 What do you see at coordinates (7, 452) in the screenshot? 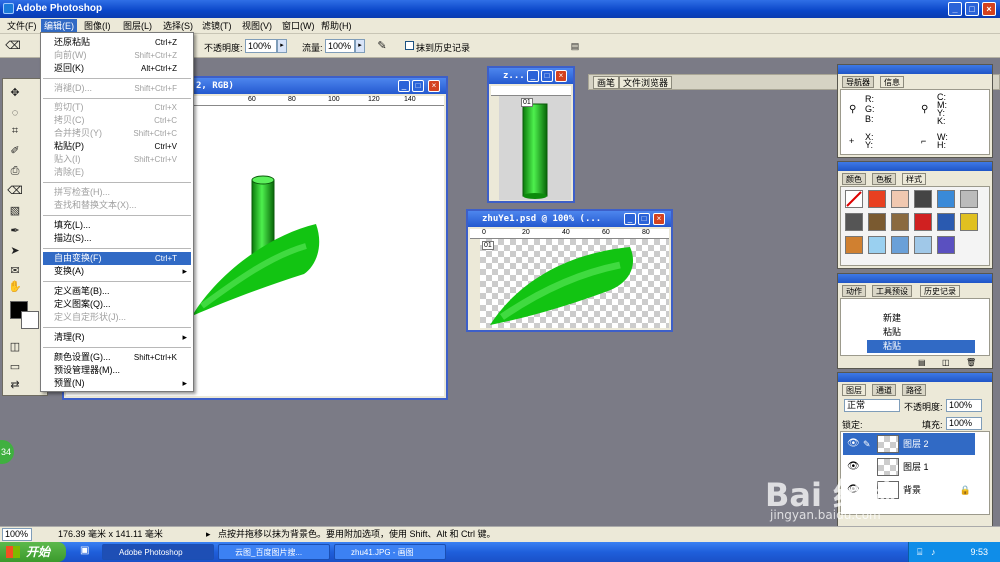
I see `floating-badge: 34` at bounding box center [7, 452].